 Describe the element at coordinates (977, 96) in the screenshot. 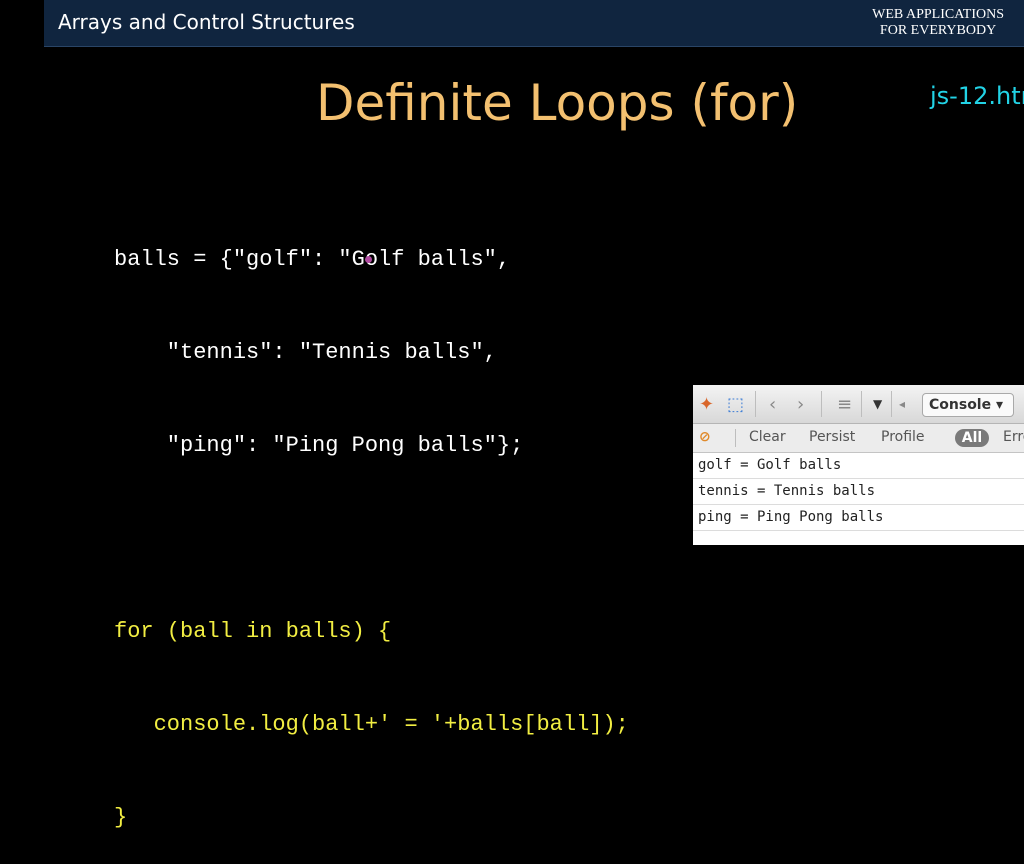

I see `file-link: js-12.htm` at that location.